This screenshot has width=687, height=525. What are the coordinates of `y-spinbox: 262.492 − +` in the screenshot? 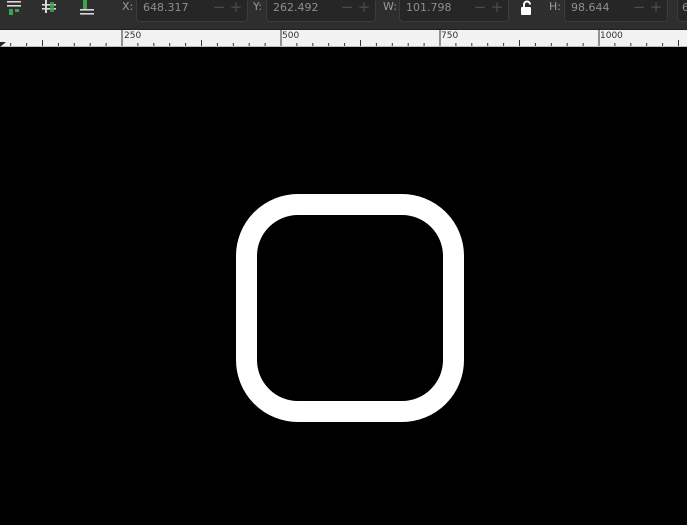 It's located at (321, 11).